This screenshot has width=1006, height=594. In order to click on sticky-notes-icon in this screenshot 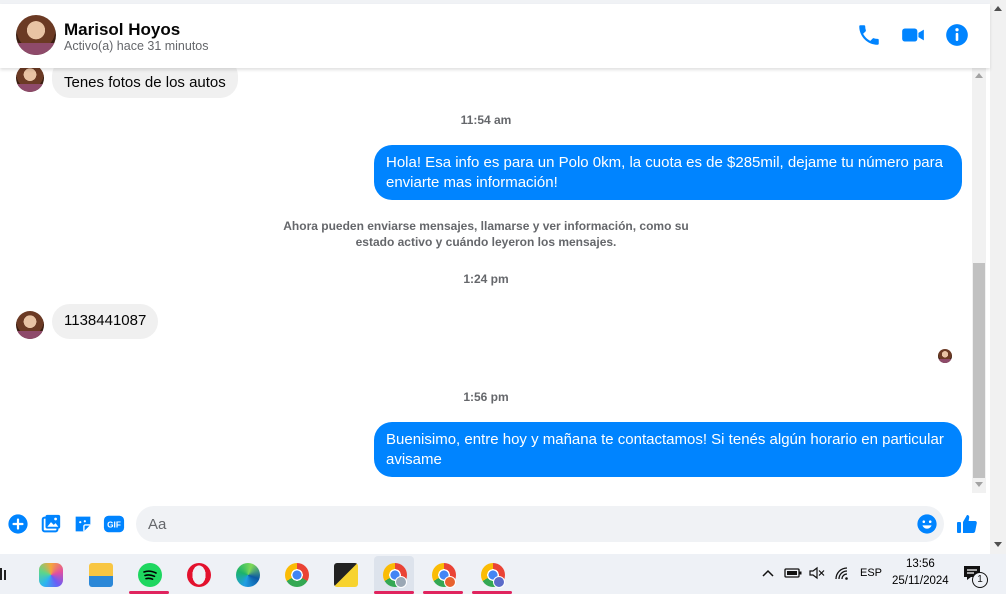, I will do `click(346, 575)`.